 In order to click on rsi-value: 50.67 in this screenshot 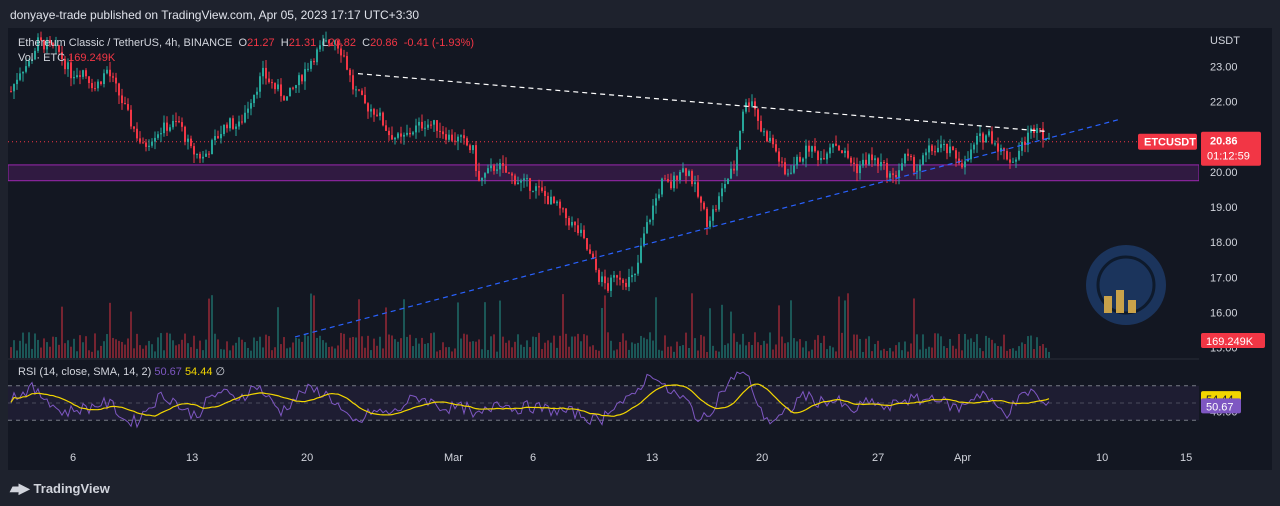, I will do `click(168, 372)`.